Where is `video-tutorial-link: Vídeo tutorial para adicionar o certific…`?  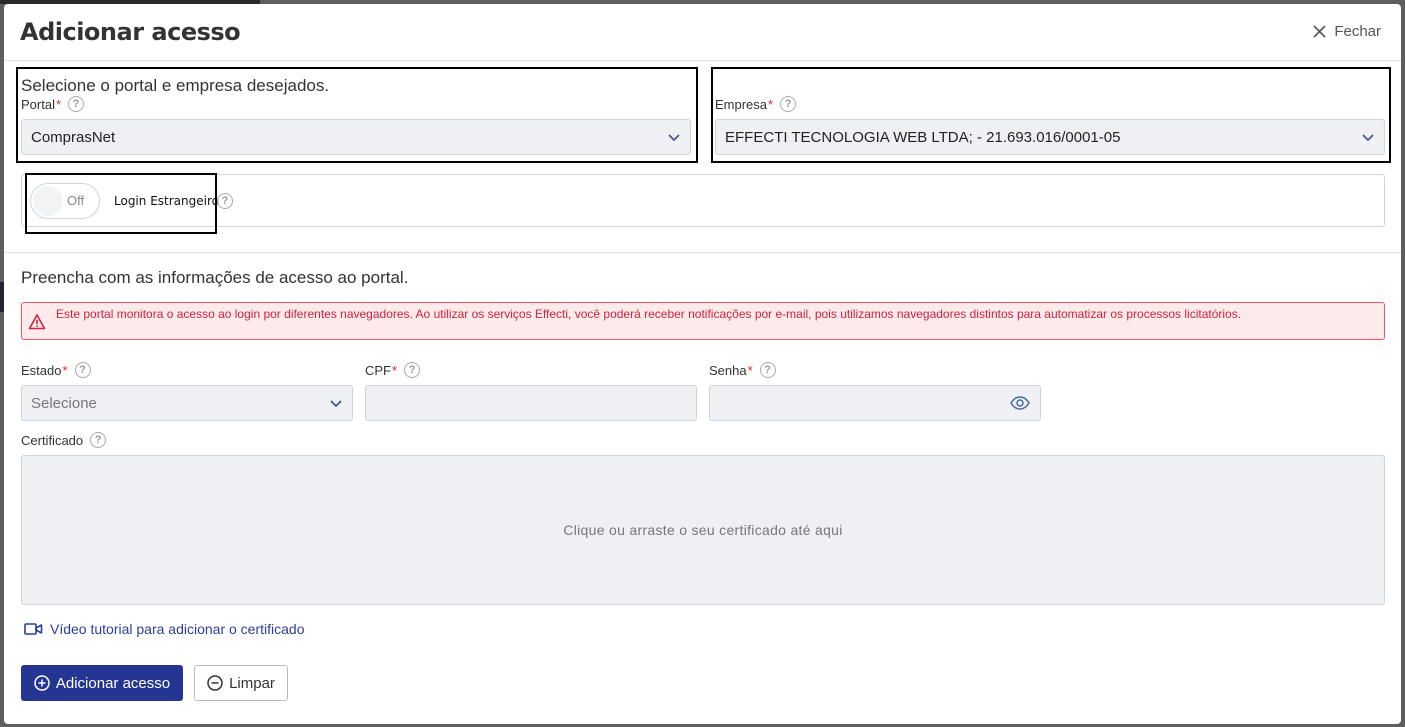 video-tutorial-link: Vídeo tutorial para adicionar o certific… is located at coordinates (164, 629).